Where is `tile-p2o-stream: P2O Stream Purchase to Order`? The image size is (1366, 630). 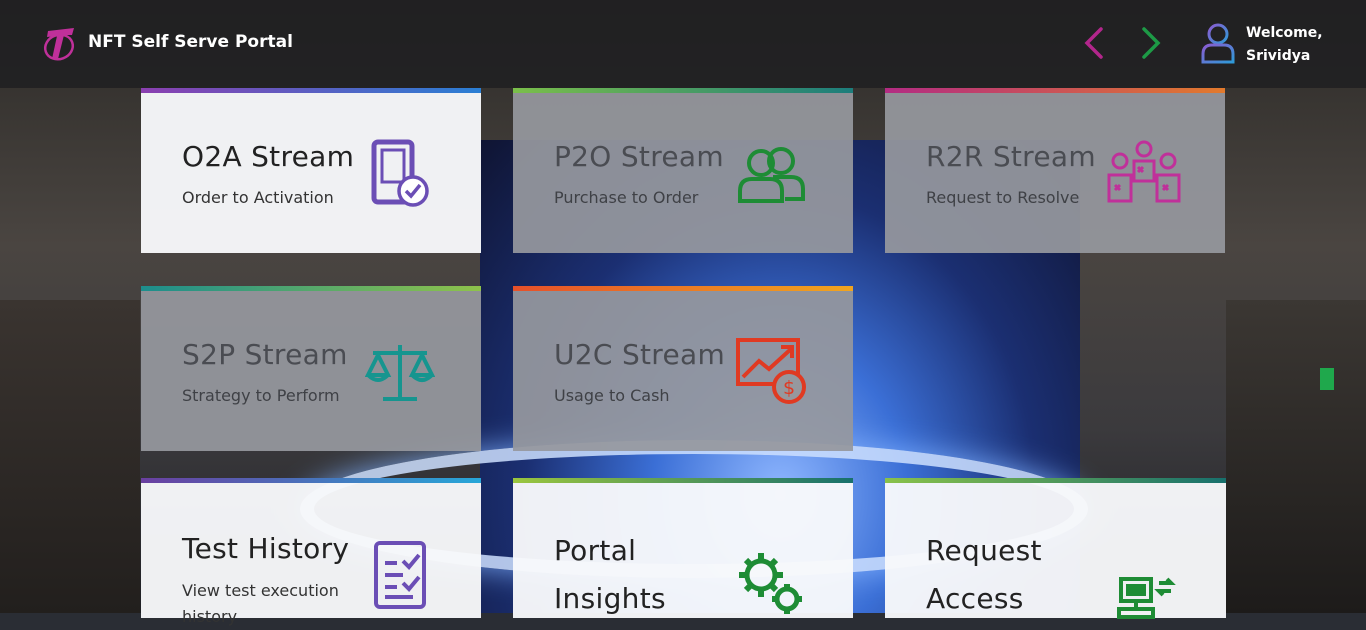 tile-p2o-stream: P2O Stream Purchase to Order is located at coordinates (683, 170).